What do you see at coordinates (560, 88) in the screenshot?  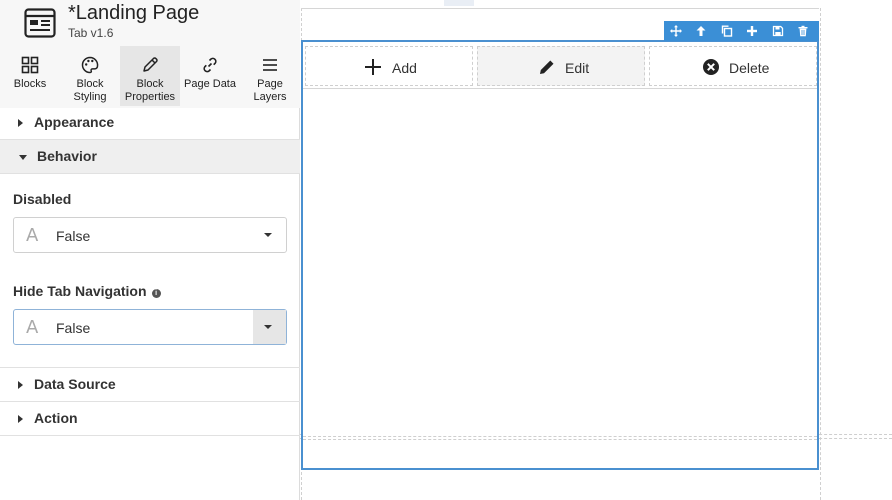 I see `divider` at bounding box center [560, 88].